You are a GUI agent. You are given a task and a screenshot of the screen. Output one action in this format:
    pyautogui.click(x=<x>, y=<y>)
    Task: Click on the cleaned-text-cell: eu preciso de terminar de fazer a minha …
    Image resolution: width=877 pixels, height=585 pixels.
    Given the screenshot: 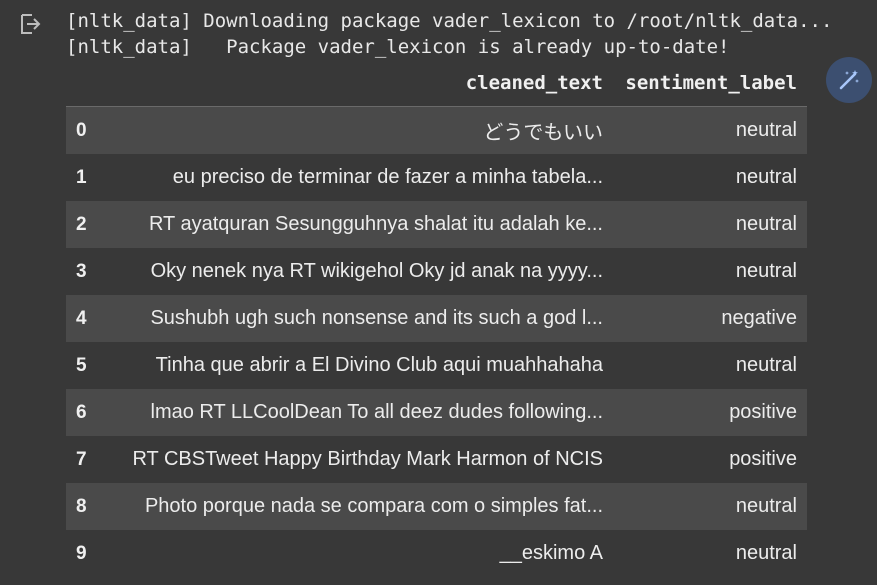 What is the action you would take?
    pyautogui.click(x=357, y=177)
    